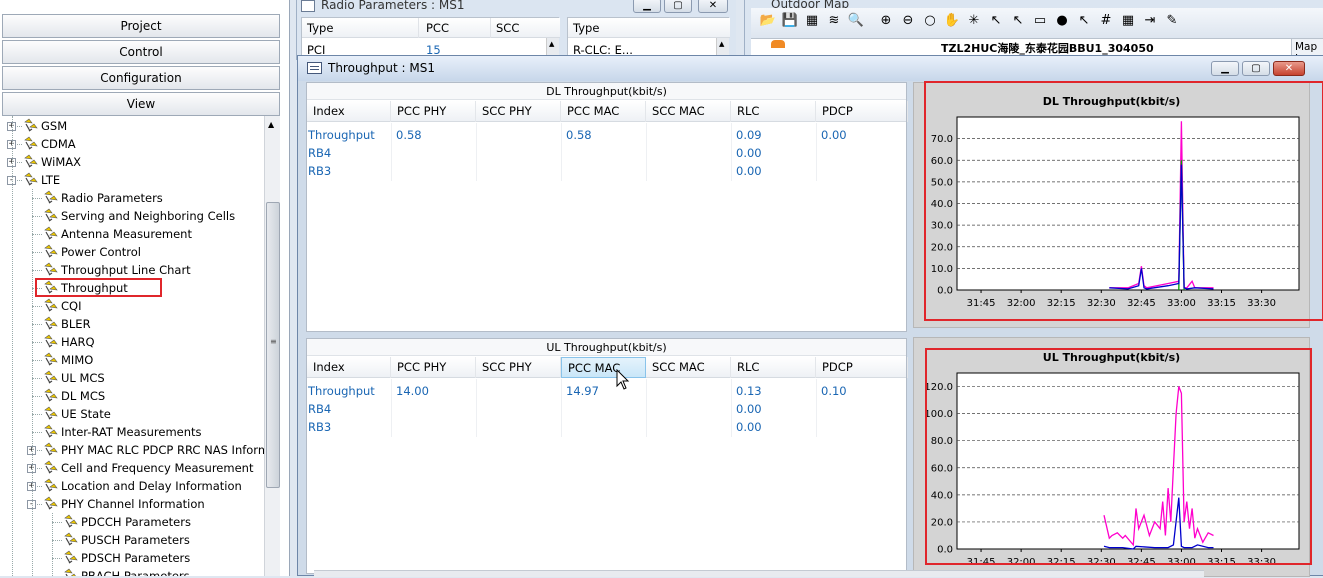  Describe the element at coordinates (135, 571) in the screenshot. I see `tree-item-pbach-parameters: PBACH Parameters` at that location.